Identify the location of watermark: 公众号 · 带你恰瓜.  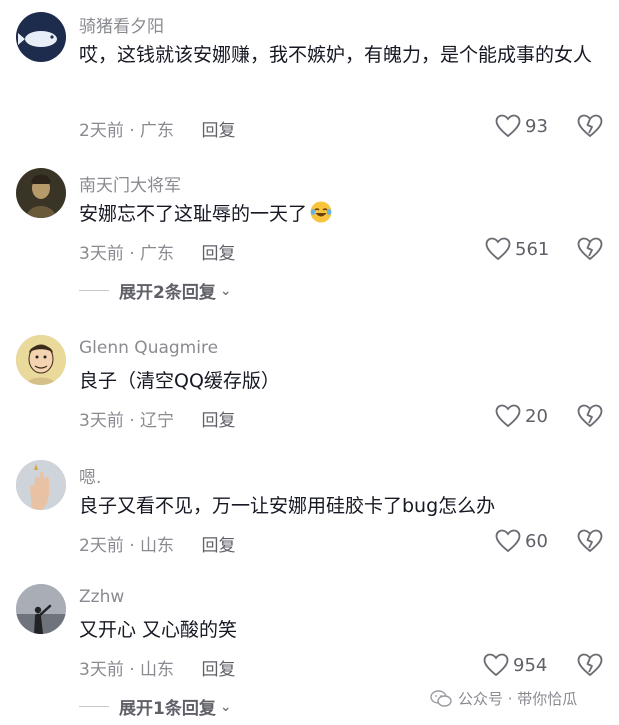
(503, 698).